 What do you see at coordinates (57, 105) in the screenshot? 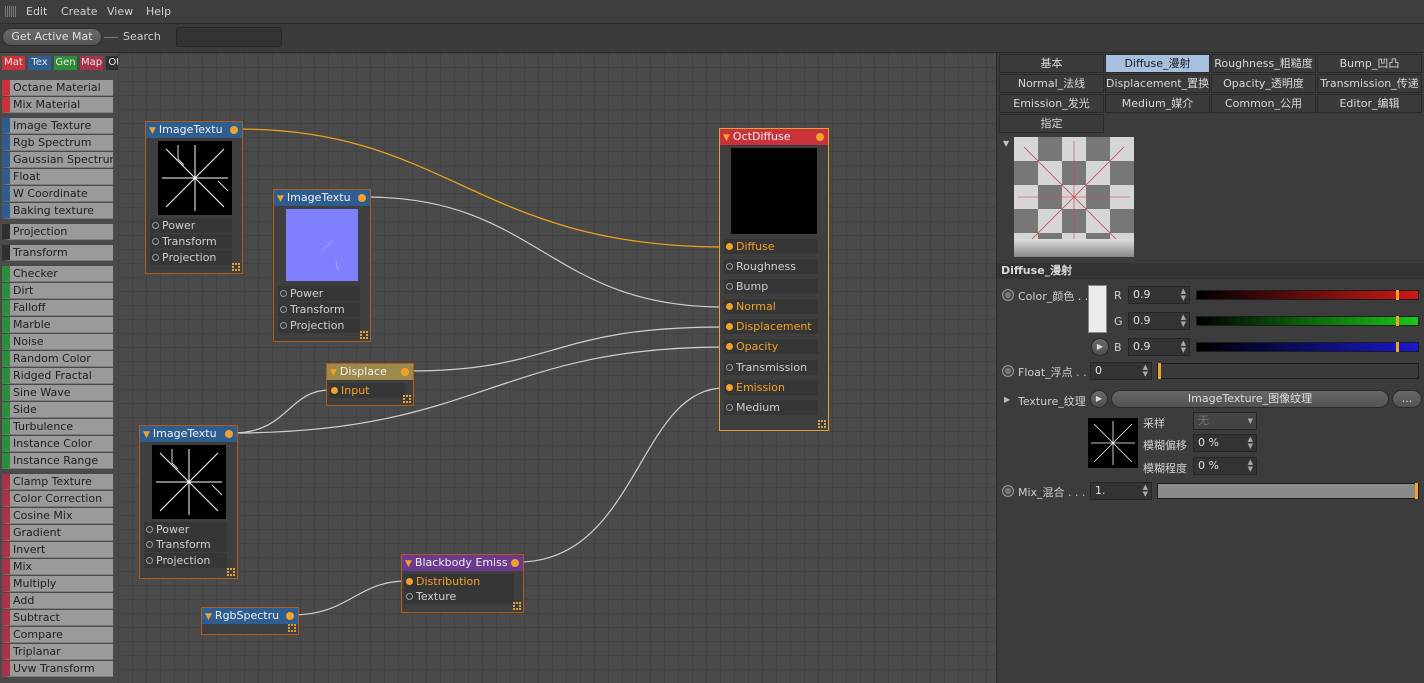
I see `node-list-item: Mix Material` at bounding box center [57, 105].